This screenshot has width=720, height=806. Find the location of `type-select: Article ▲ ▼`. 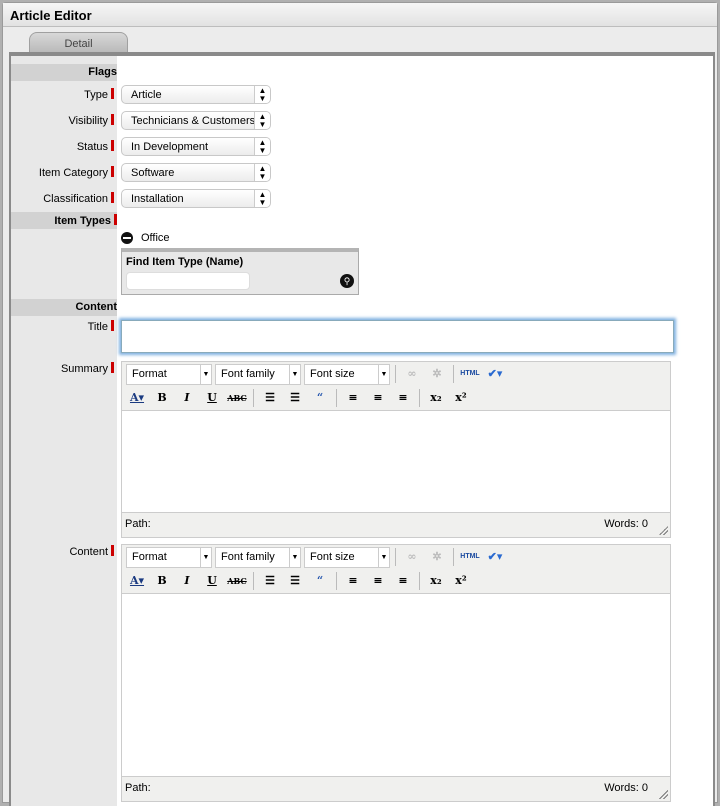

type-select: Article ▲ ▼ is located at coordinates (196, 94).